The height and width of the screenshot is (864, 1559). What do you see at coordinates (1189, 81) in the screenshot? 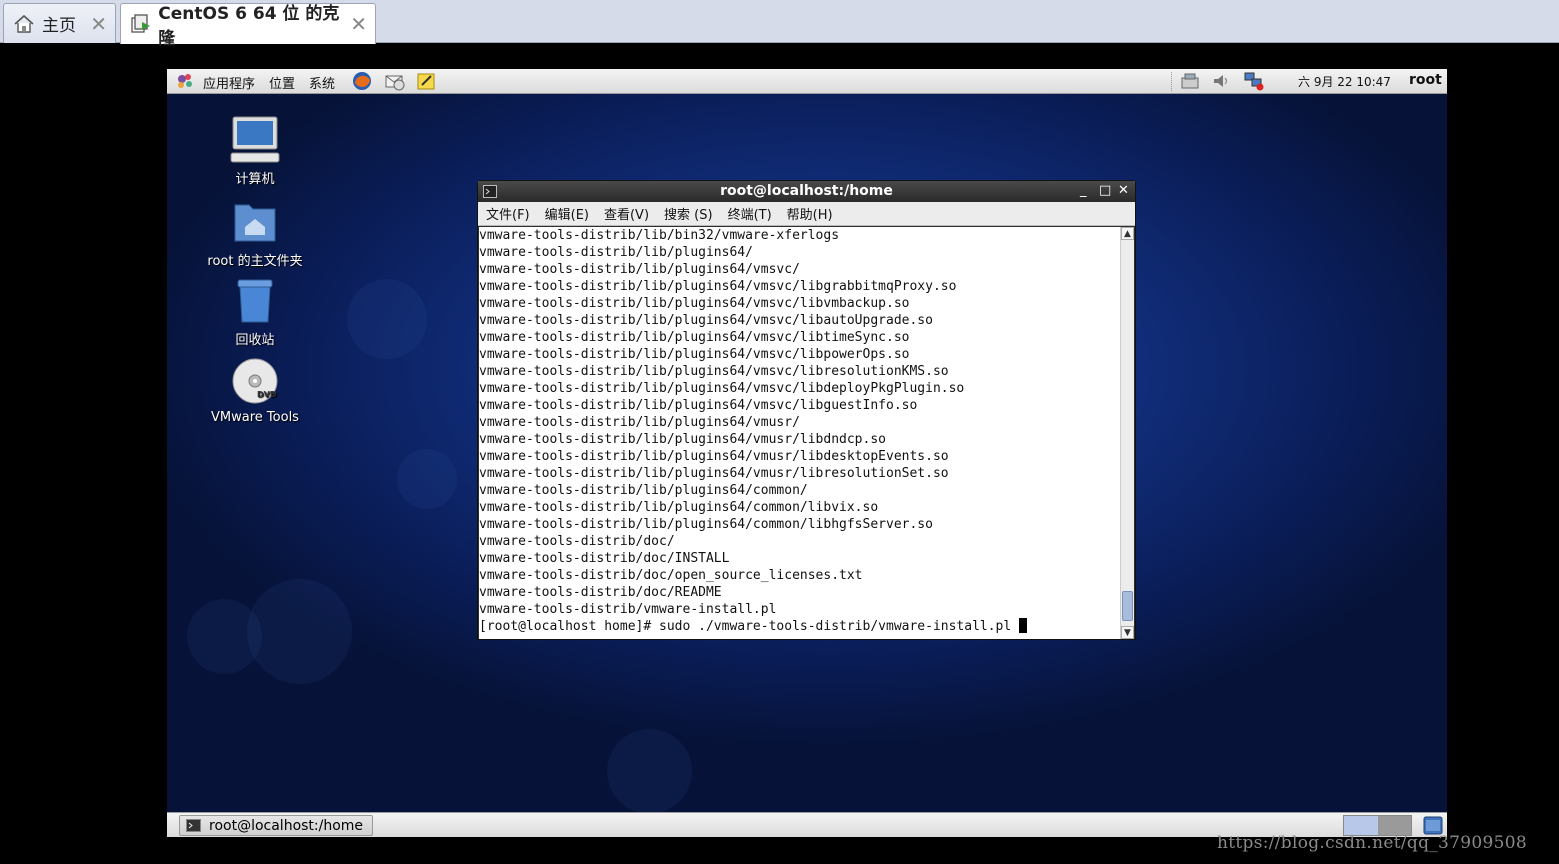
I see `network-icon` at bounding box center [1189, 81].